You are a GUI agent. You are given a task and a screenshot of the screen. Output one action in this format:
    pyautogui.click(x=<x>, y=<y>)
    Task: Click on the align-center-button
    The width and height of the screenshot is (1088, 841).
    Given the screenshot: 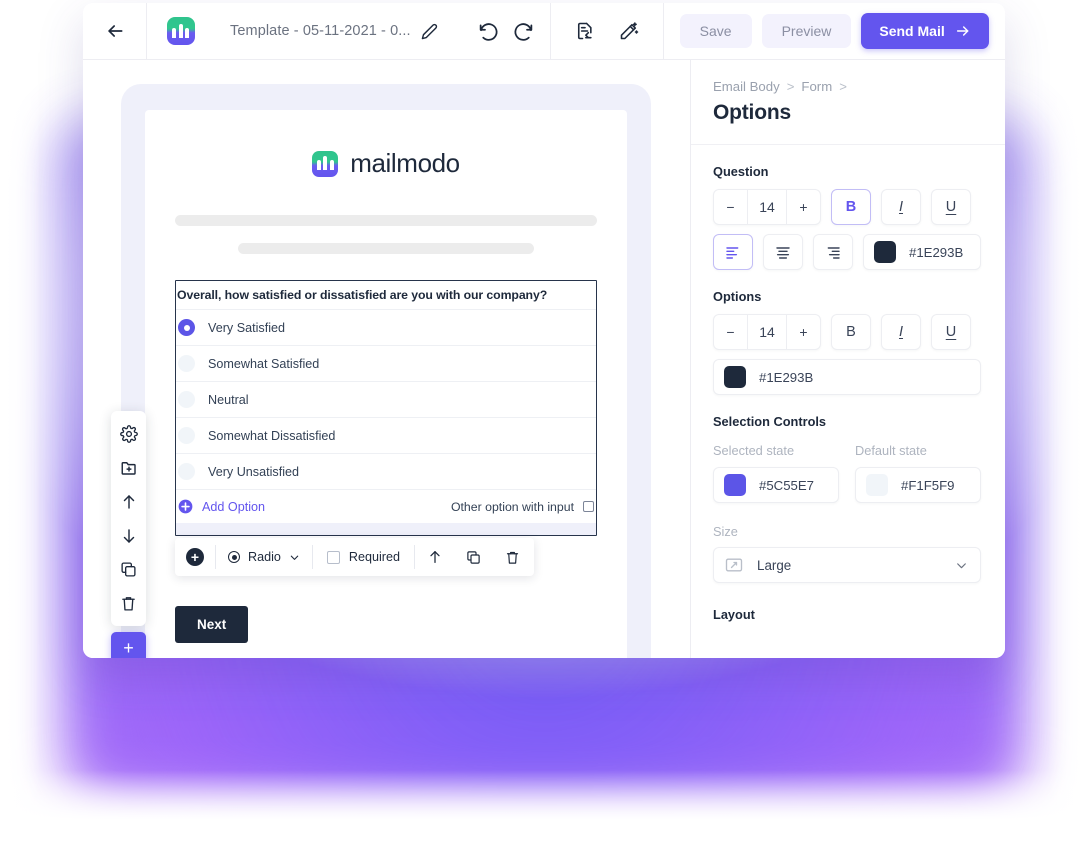 What is the action you would take?
    pyautogui.click(x=783, y=252)
    